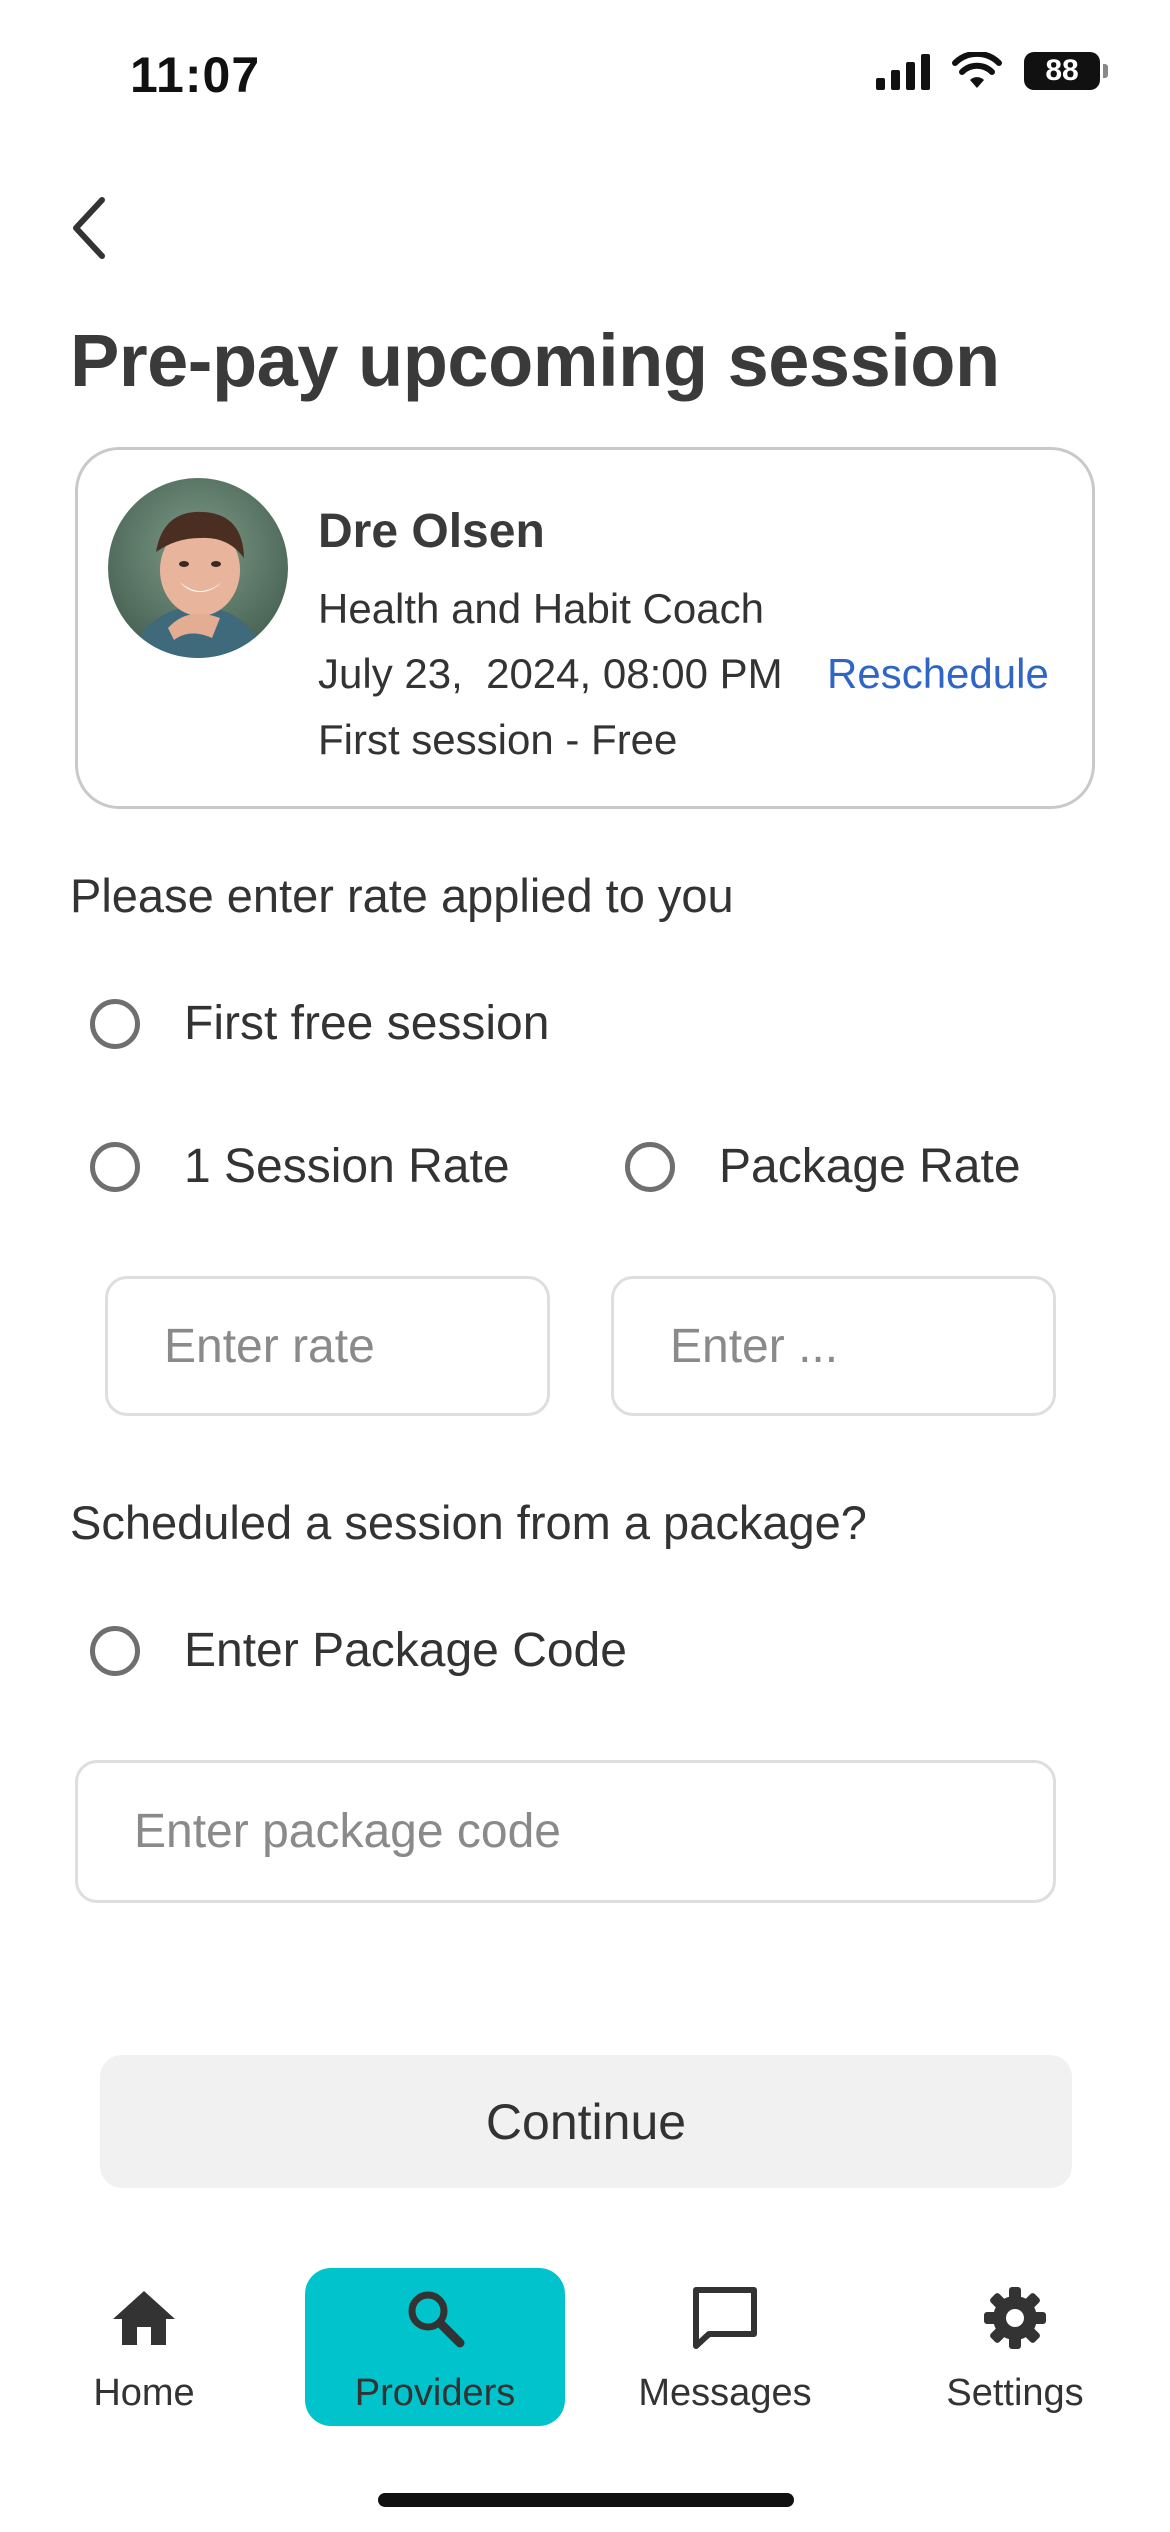 This screenshot has height=2532, width=1170. I want to click on nav-label: Home, so click(144, 2393).